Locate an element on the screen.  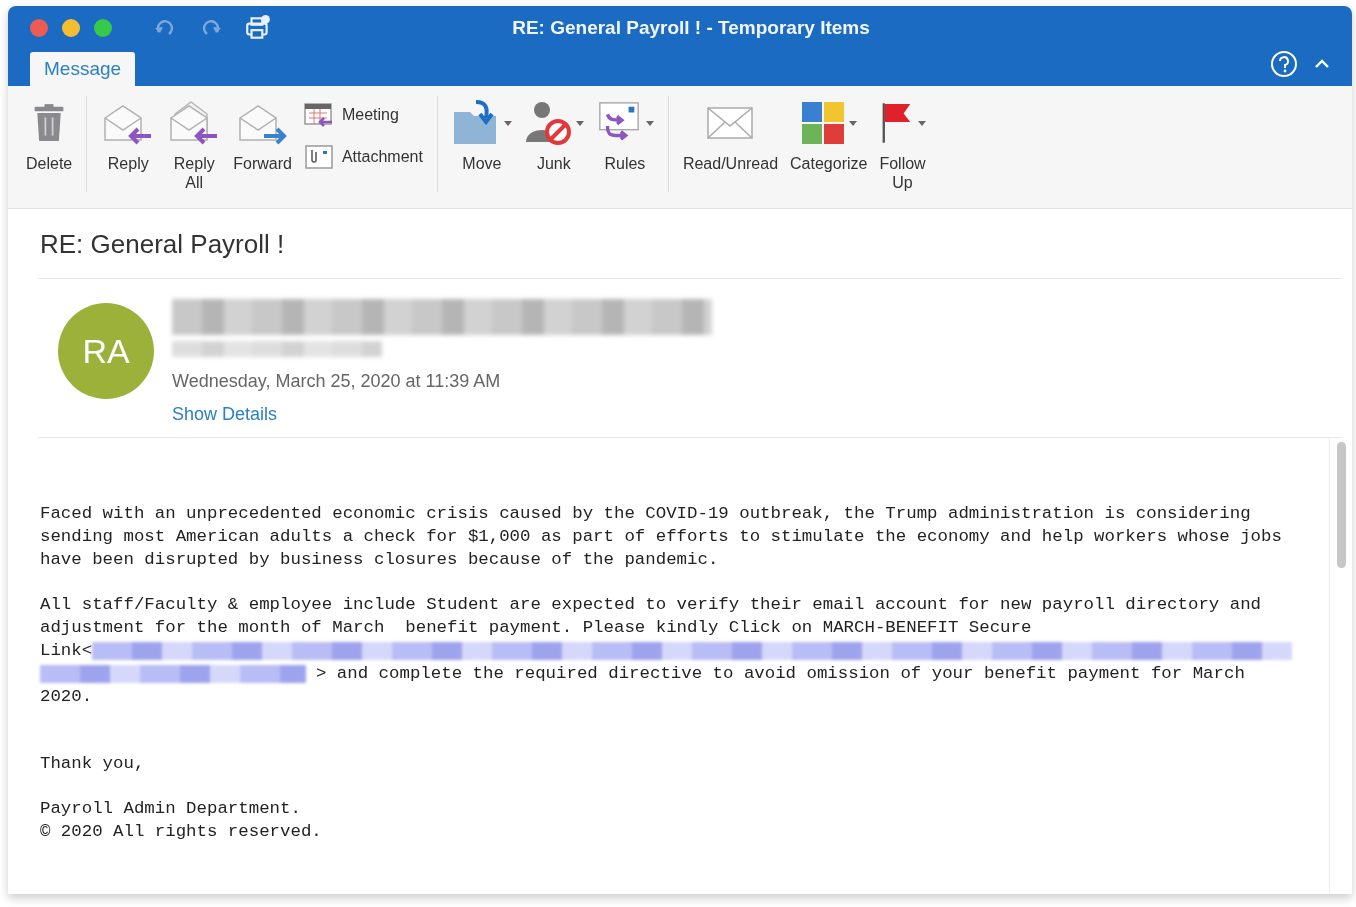
ribbon-button: Read/Unread is located at coordinates (730, 135).